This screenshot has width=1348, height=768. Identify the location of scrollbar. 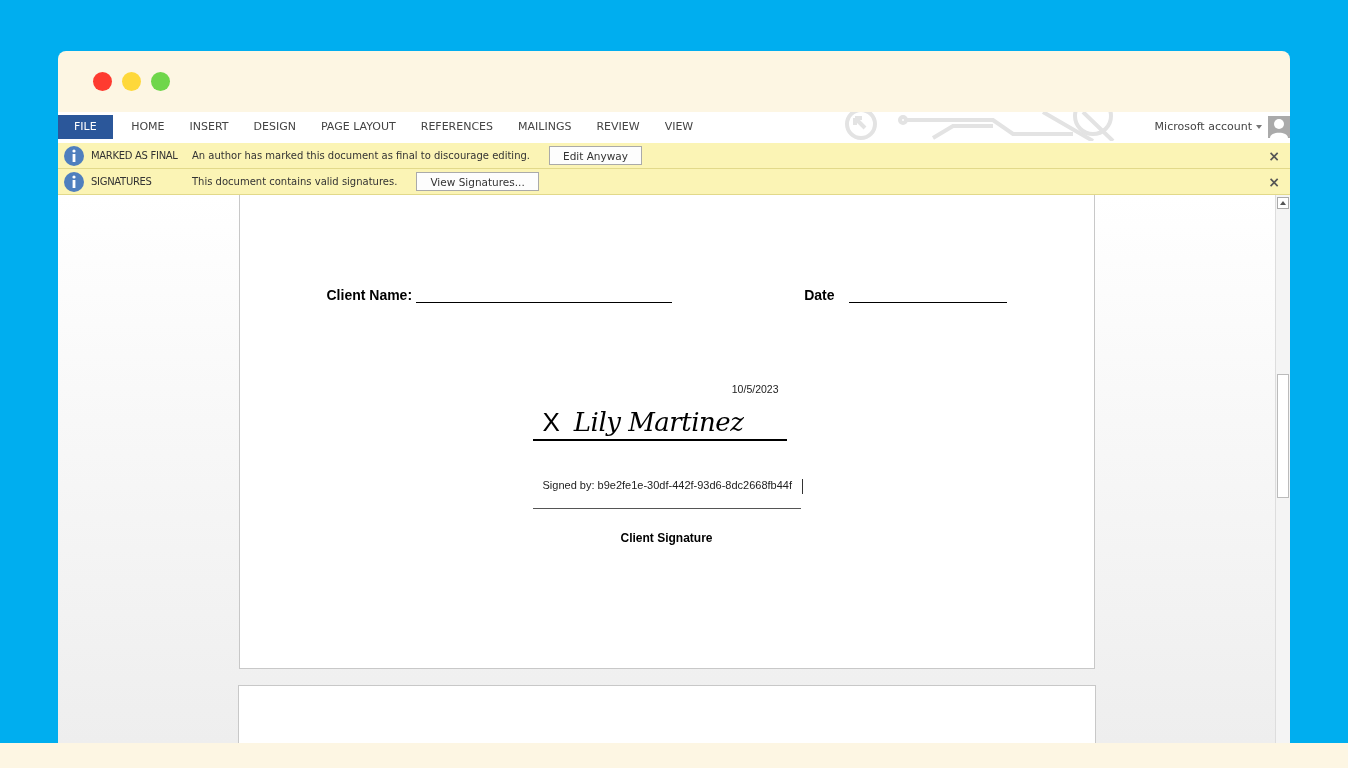
(1282, 469).